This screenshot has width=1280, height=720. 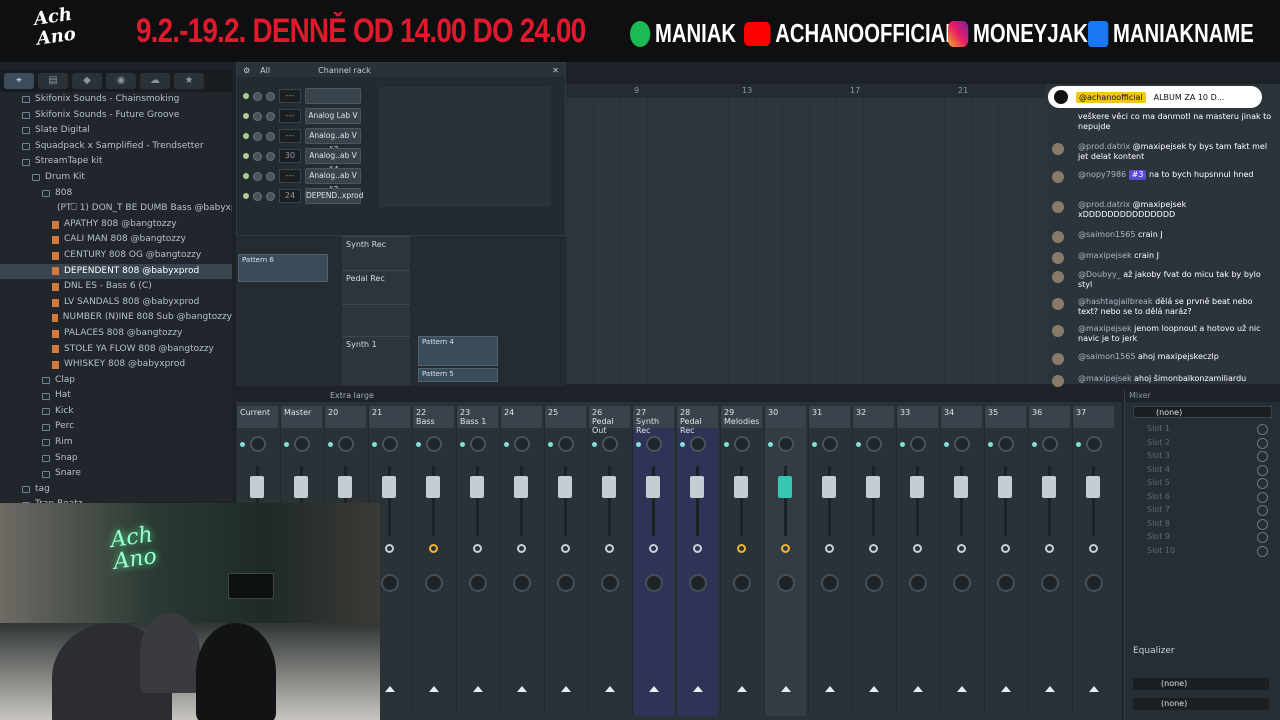 What do you see at coordinates (697, 561) in the screenshot?
I see `mixer-strip: 28 Pedal Rec` at bounding box center [697, 561].